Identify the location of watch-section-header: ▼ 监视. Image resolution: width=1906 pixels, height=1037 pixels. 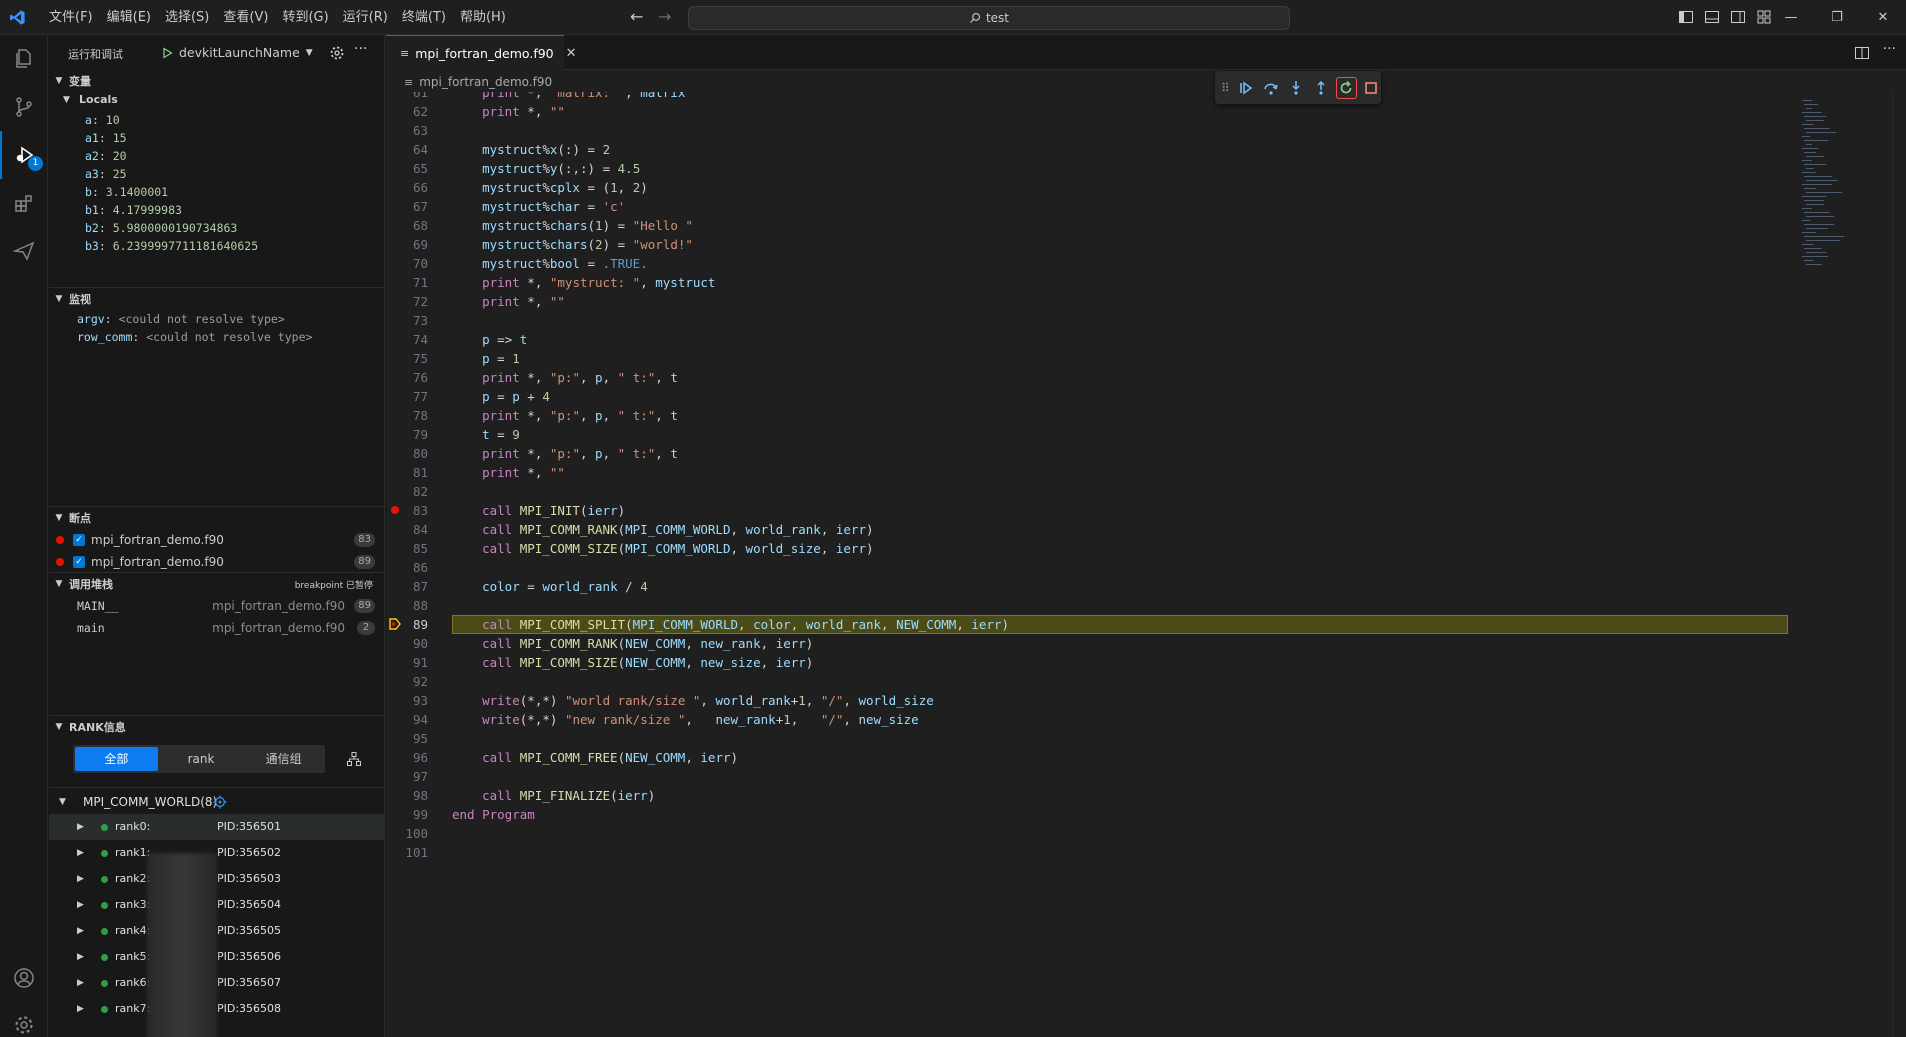
(216, 299).